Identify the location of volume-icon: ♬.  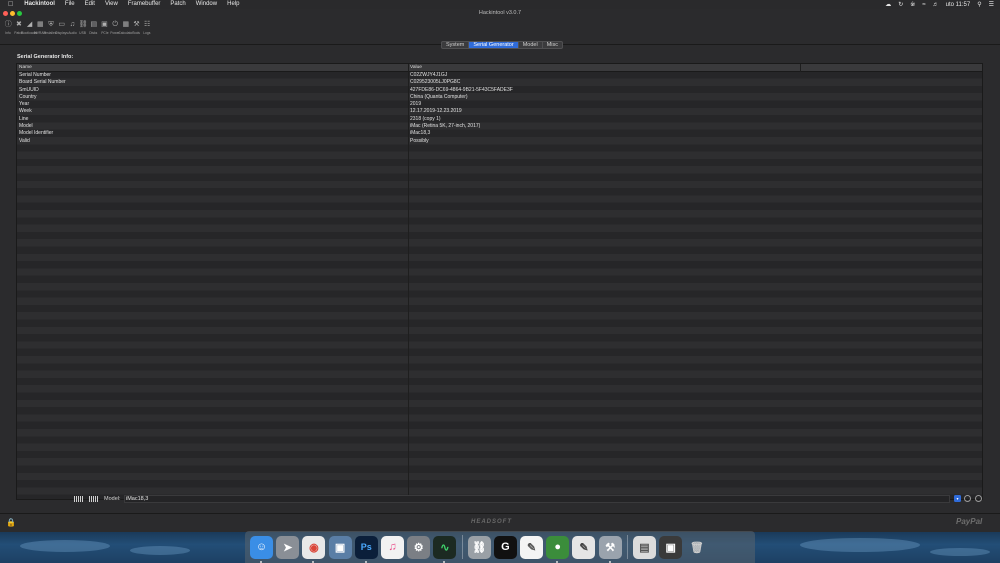
(936, 5).